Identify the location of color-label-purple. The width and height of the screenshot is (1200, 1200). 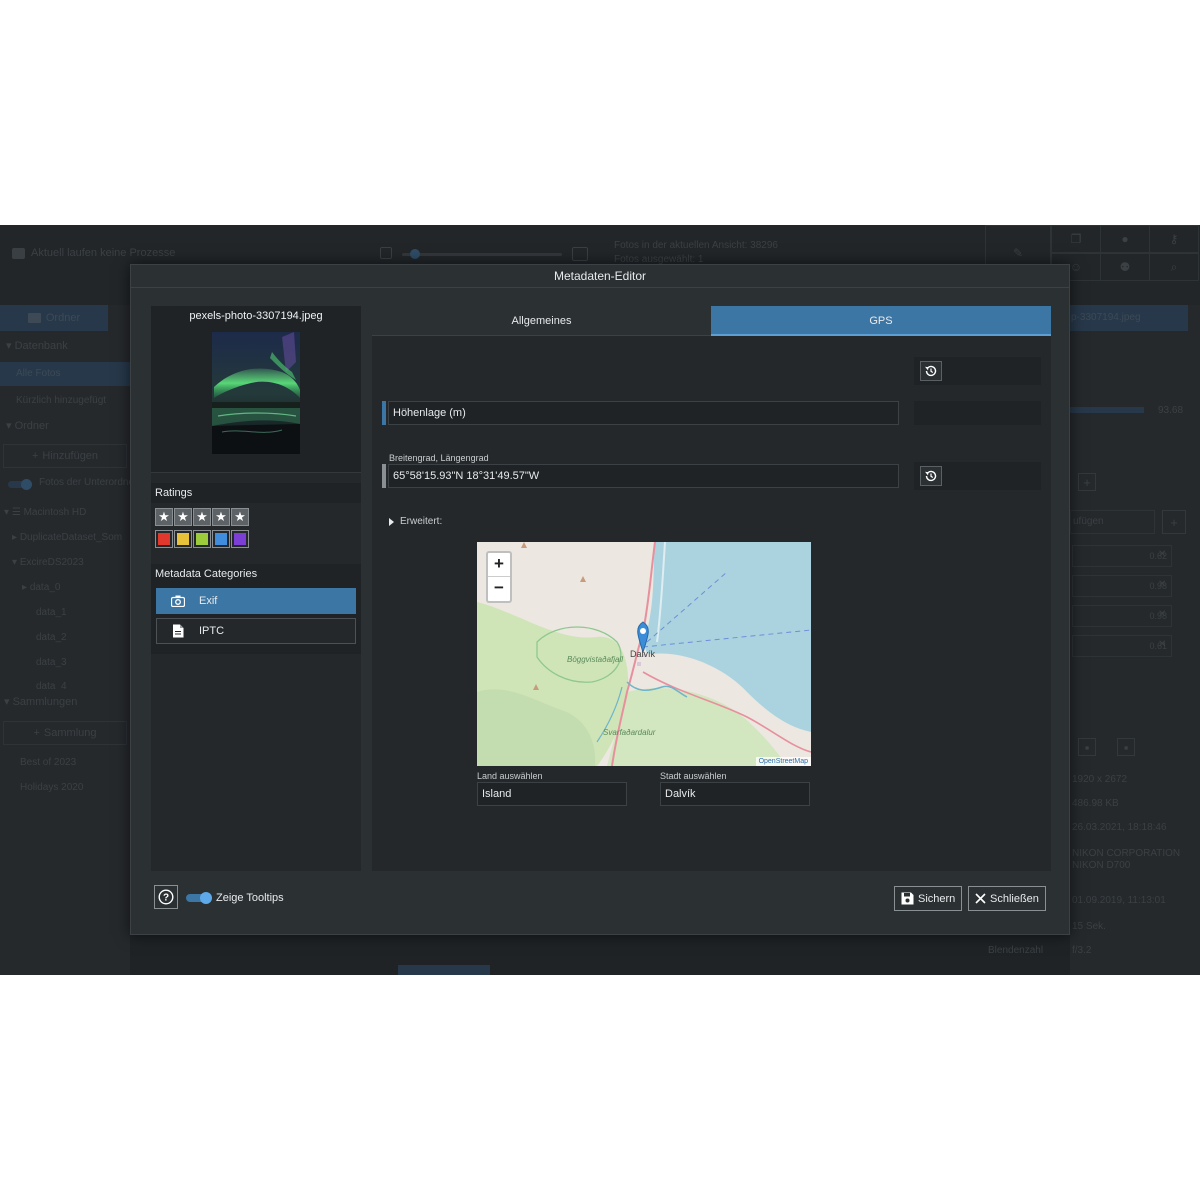
(240, 539).